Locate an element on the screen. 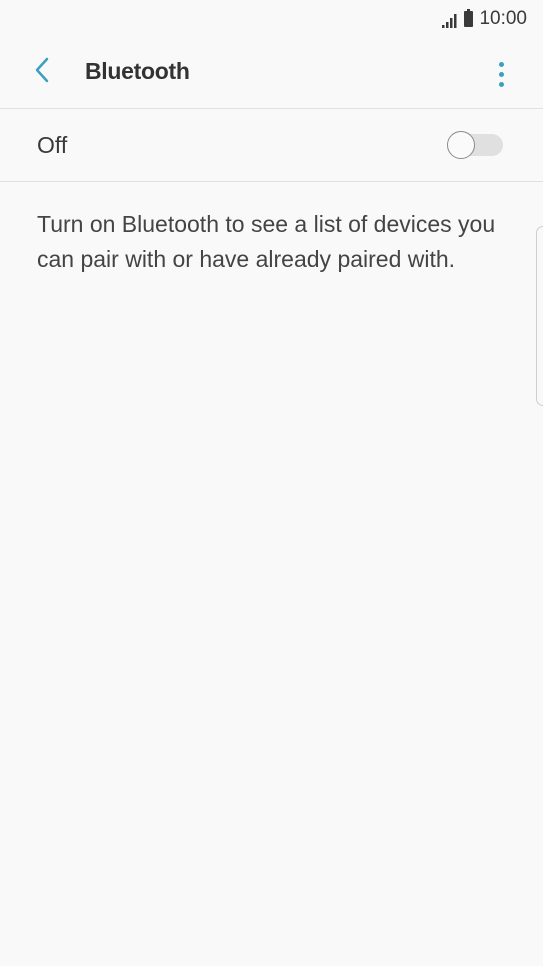 The width and height of the screenshot is (543, 966). more-vertical-icon is located at coordinates (501, 64).